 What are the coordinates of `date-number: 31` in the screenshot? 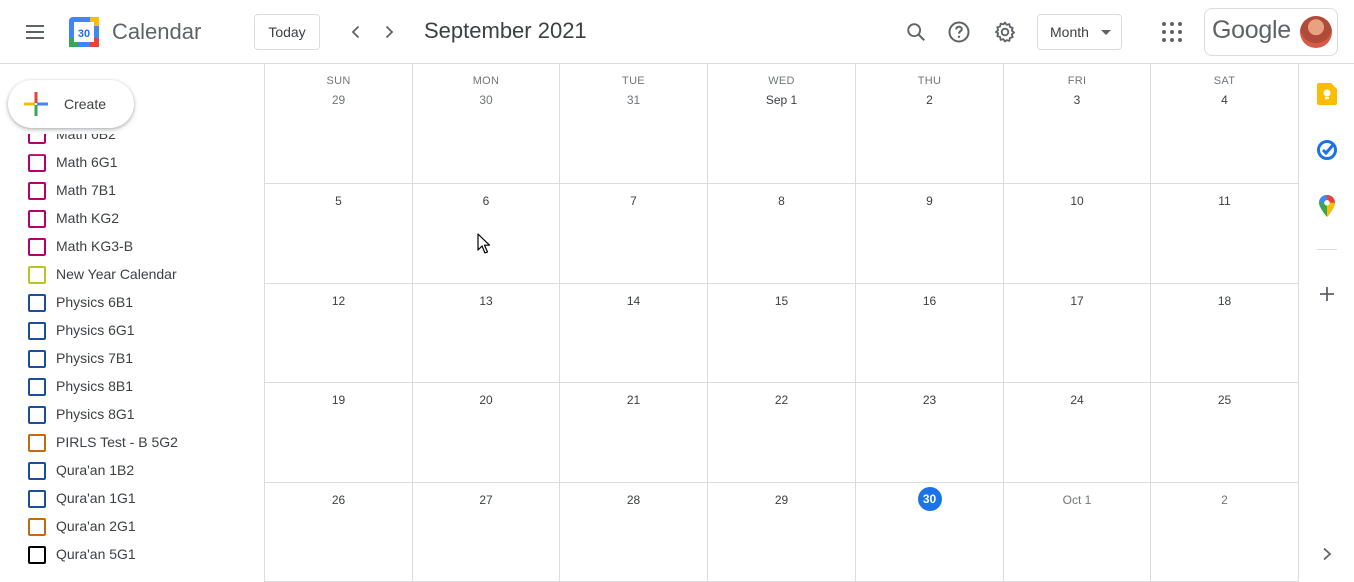 It's located at (633, 100).